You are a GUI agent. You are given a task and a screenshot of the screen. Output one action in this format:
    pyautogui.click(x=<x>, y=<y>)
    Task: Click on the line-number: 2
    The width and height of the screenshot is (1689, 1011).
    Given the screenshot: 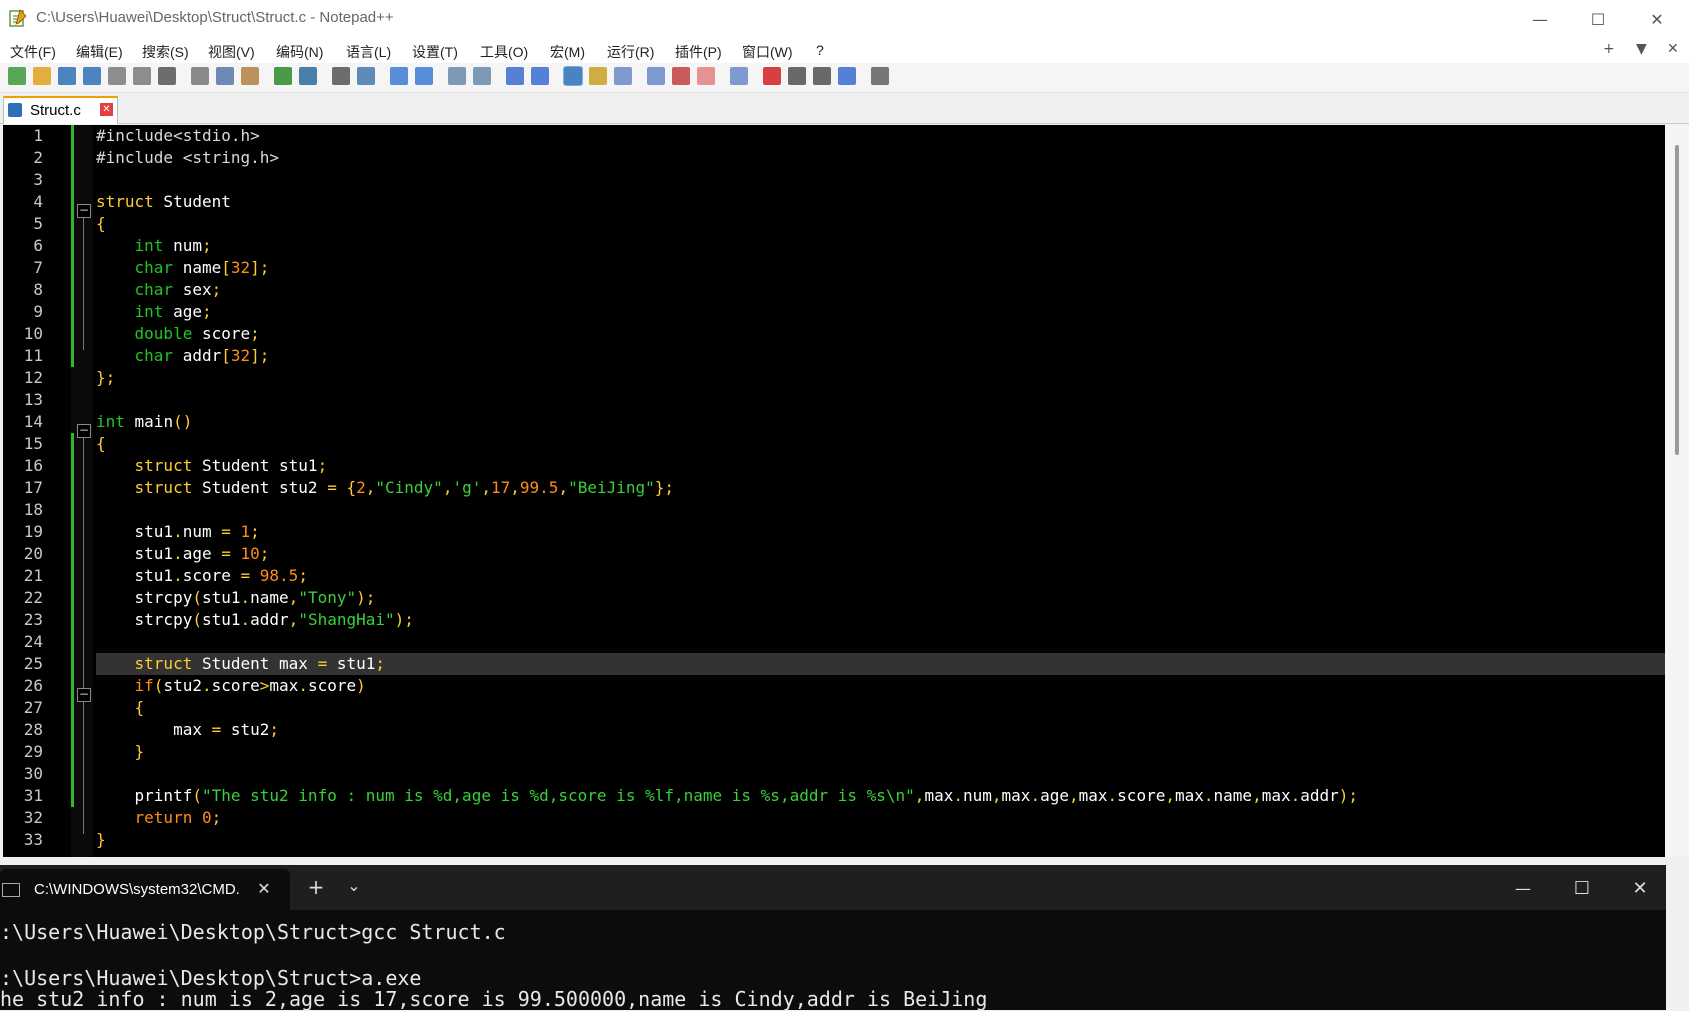 What is the action you would take?
    pyautogui.click(x=38, y=157)
    